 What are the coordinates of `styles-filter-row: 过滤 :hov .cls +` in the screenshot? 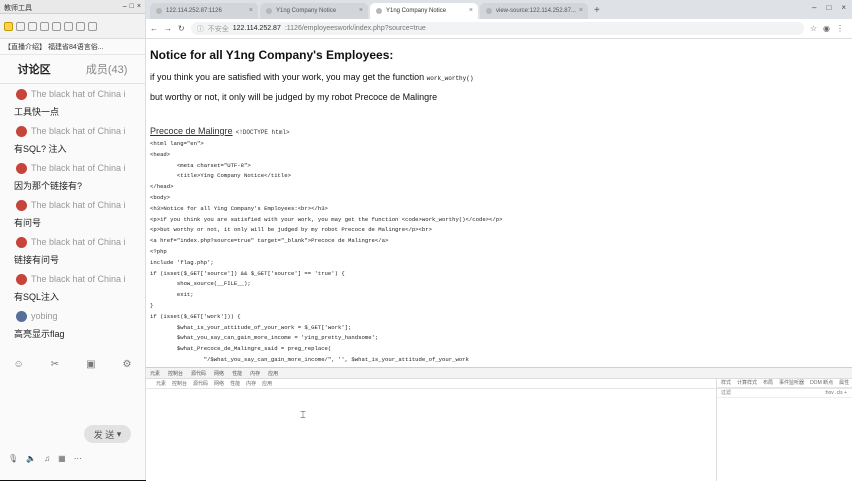 It's located at (784, 393).